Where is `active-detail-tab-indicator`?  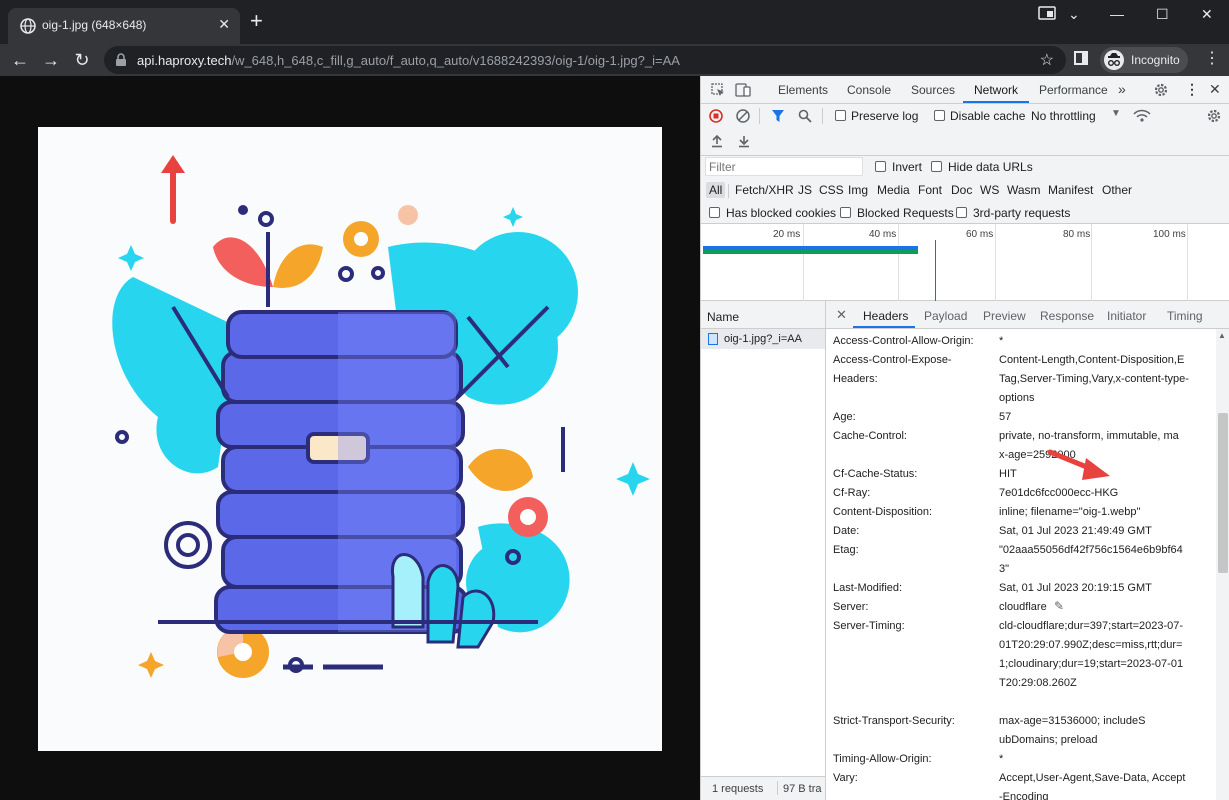 active-detail-tab-indicator is located at coordinates (884, 327).